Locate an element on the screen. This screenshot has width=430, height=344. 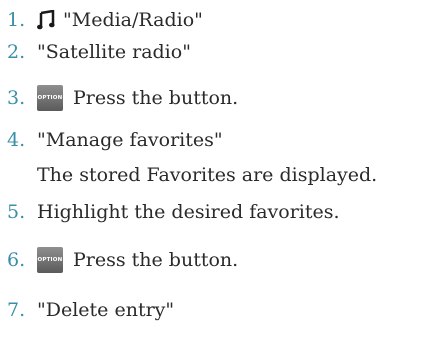
step-number: 2. is located at coordinates (16, 52).